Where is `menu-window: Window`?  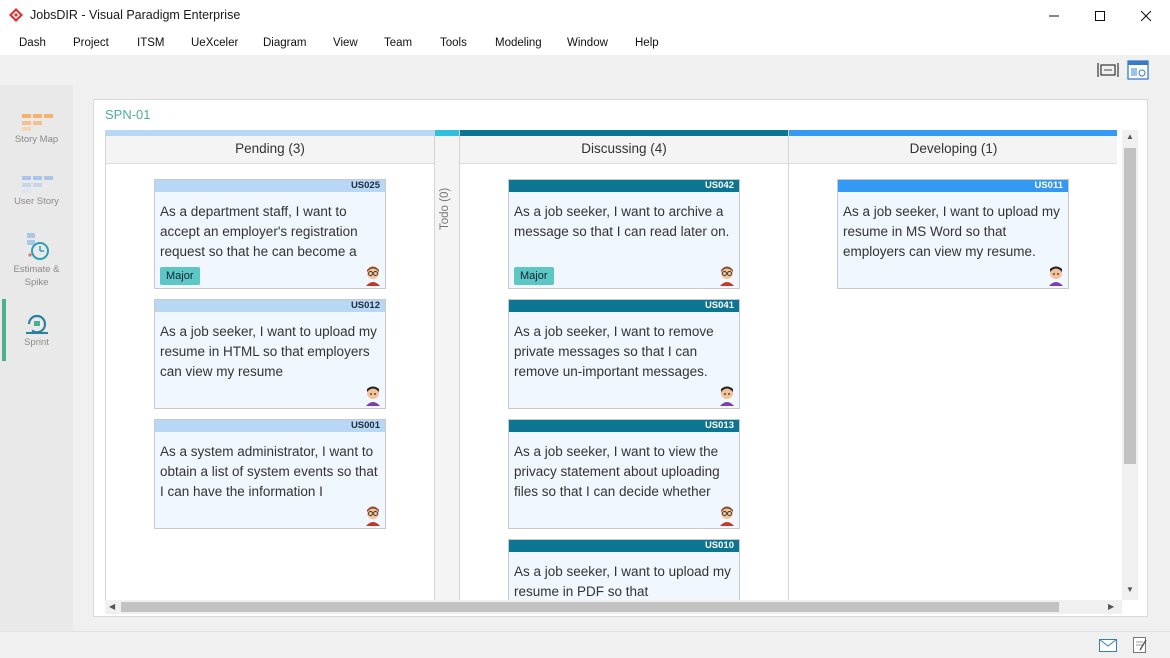
menu-window: Window is located at coordinates (587, 43).